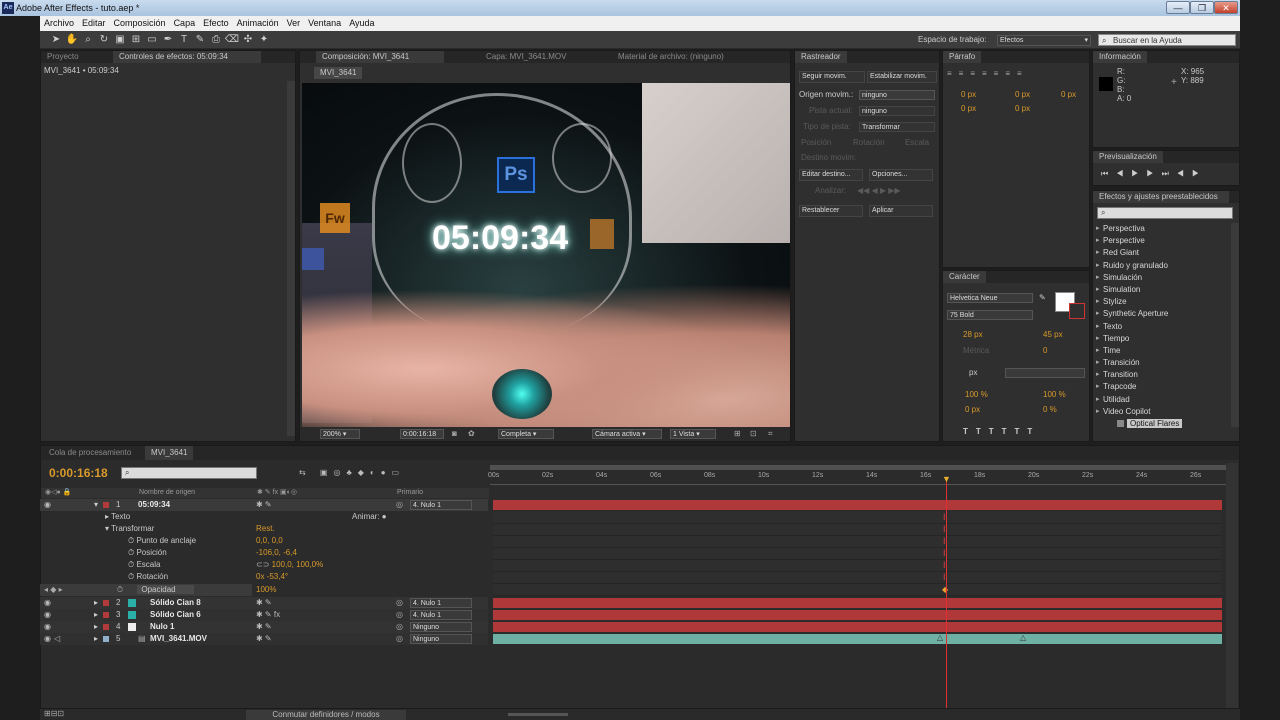 This screenshot has height=720, width=1280. Describe the element at coordinates (258, 23) in the screenshot. I see `menu-animacion: Animación` at that location.